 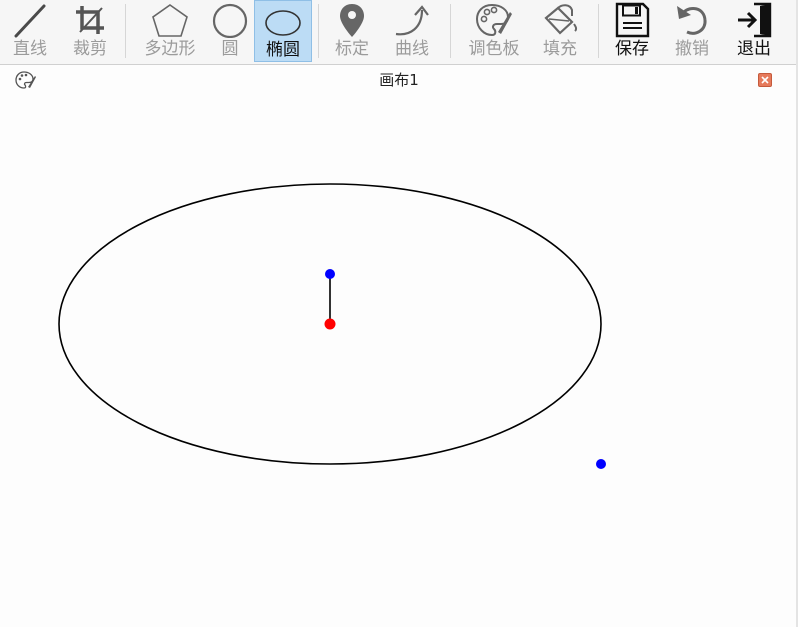 I want to click on ellipse-tool-button: 椭圆, so click(x=283, y=31).